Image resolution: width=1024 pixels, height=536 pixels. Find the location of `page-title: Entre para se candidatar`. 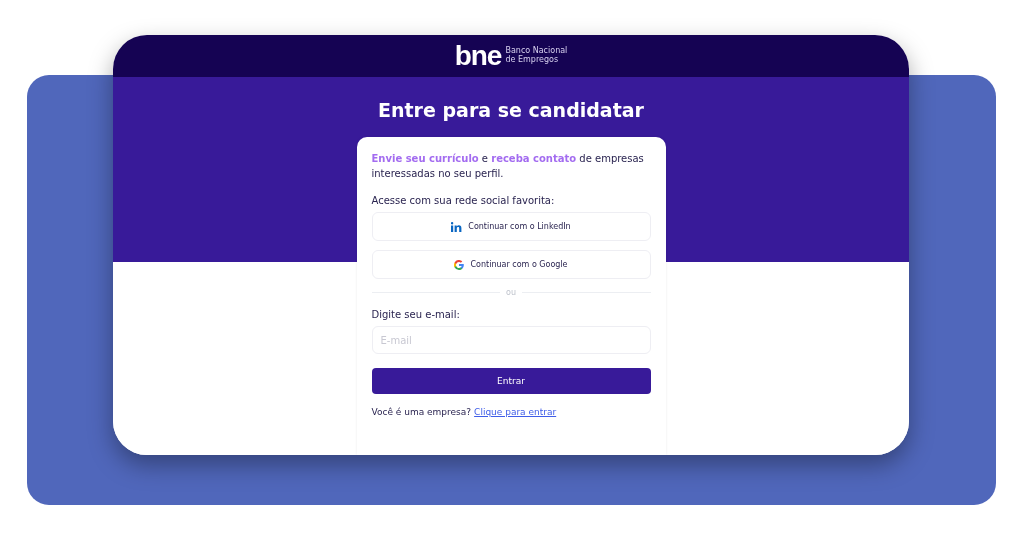

page-title: Entre para se candidatar is located at coordinates (511, 110).